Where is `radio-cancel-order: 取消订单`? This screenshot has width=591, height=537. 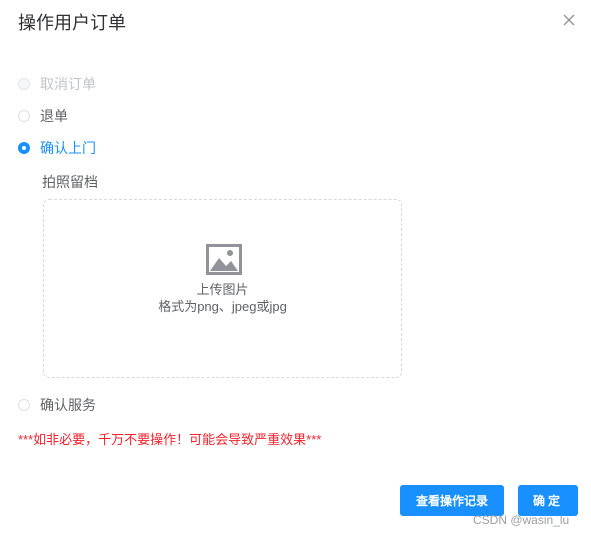
radio-cancel-order: 取消订单 is located at coordinates (57, 84).